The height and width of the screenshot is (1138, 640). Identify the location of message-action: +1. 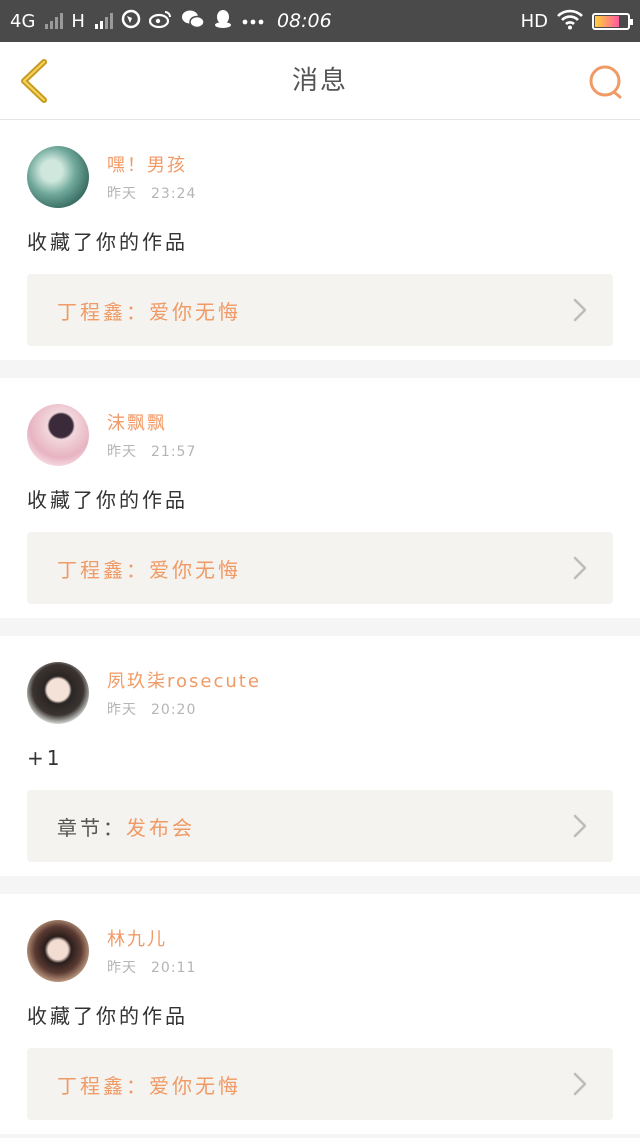
(45, 758).